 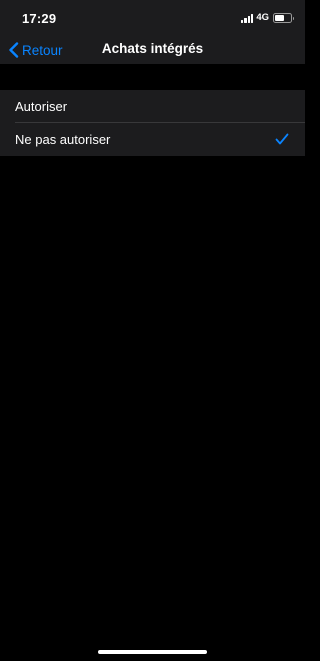 What do you see at coordinates (14, 50) in the screenshot?
I see `chevron-left-icon` at bounding box center [14, 50].